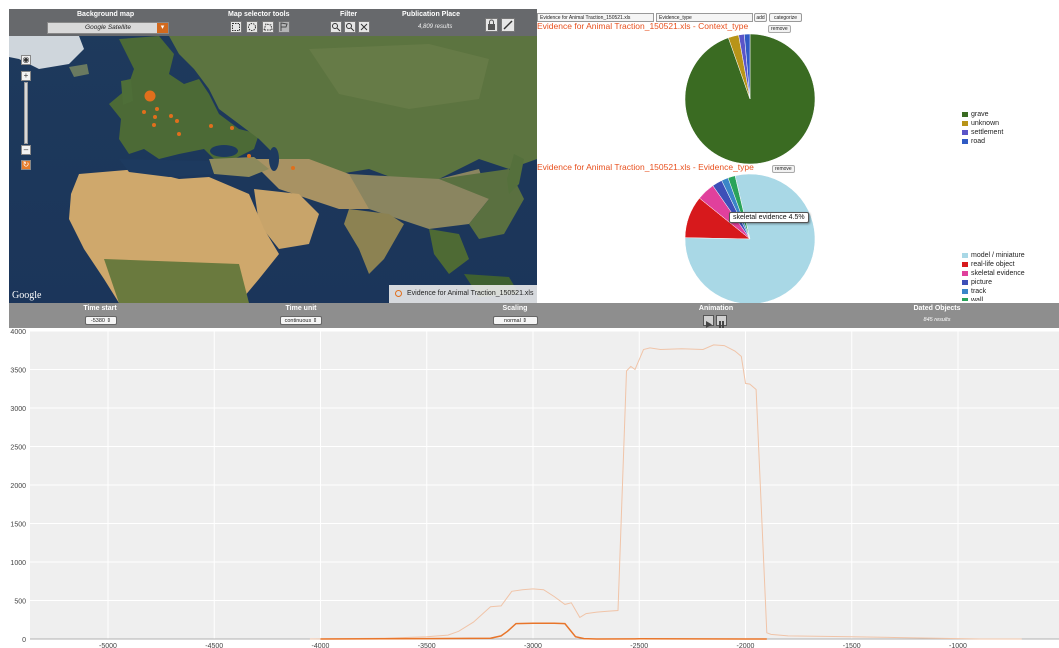 This screenshot has width=1059, height=648. I want to click on pie-tooltip: skeletal evidence 4.5%, so click(769, 217).